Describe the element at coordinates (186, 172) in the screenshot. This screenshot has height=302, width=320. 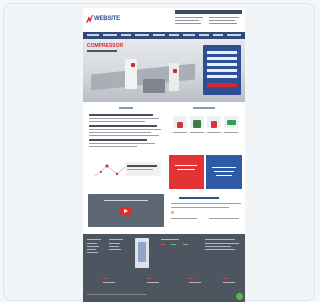
I see `promo-banner-red` at that location.